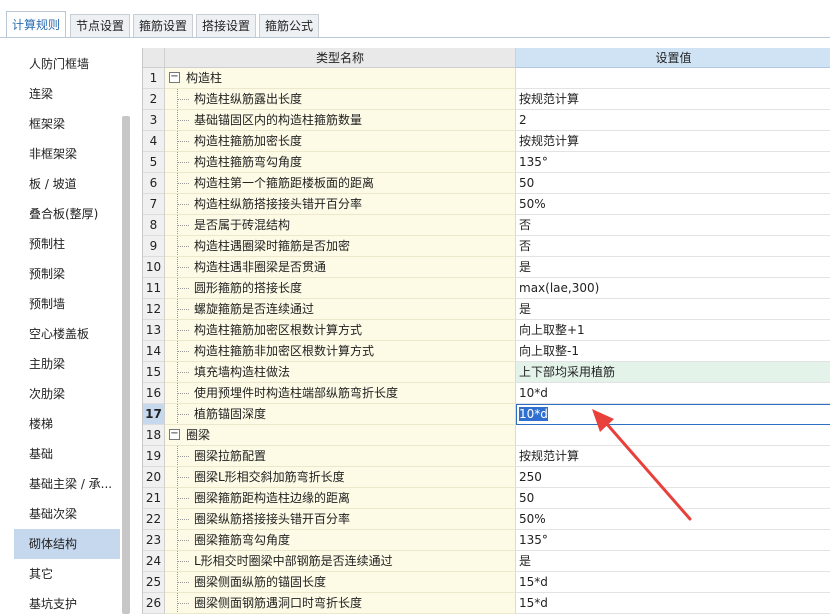  What do you see at coordinates (486, 120) in the screenshot?
I see `table-row: 3 基础锚固区内的构造柱箍筋数量 2` at bounding box center [486, 120].